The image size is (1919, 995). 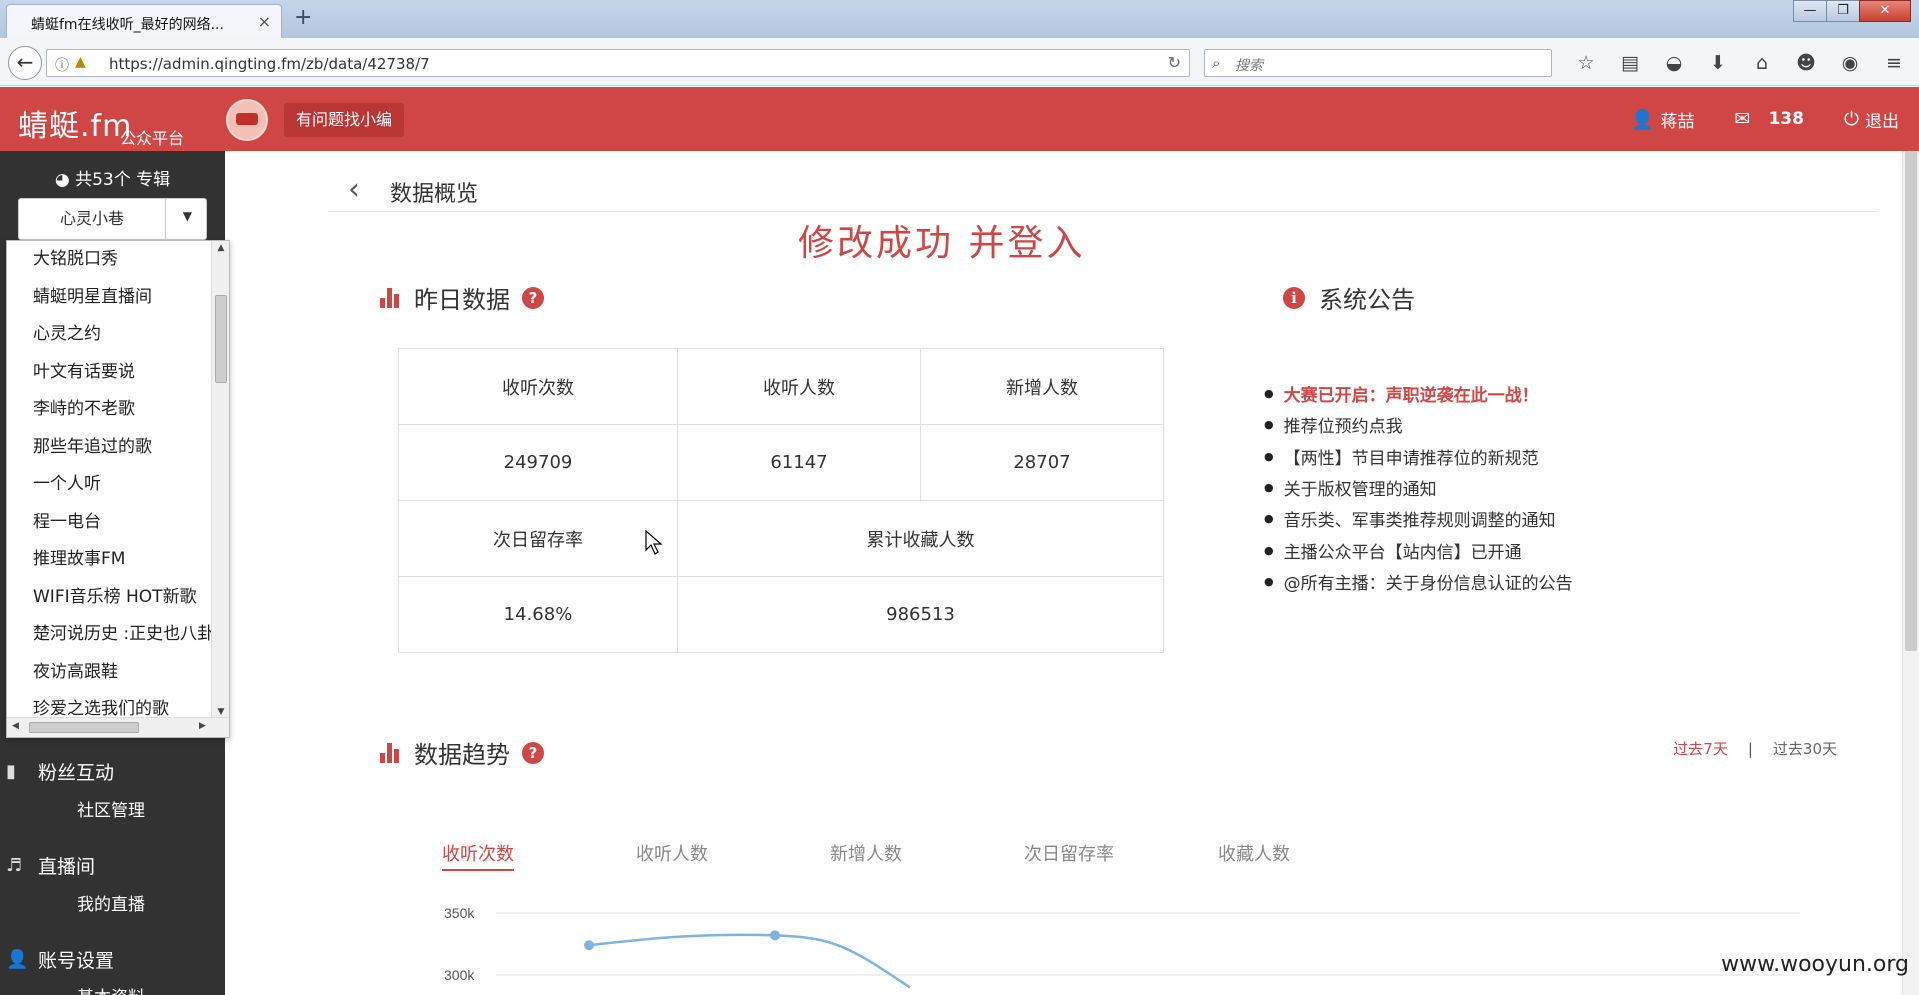 What do you see at coordinates (111, 808) in the screenshot?
I see `sidebar-item-community: 社区管理` at bounding box center [111, 808].